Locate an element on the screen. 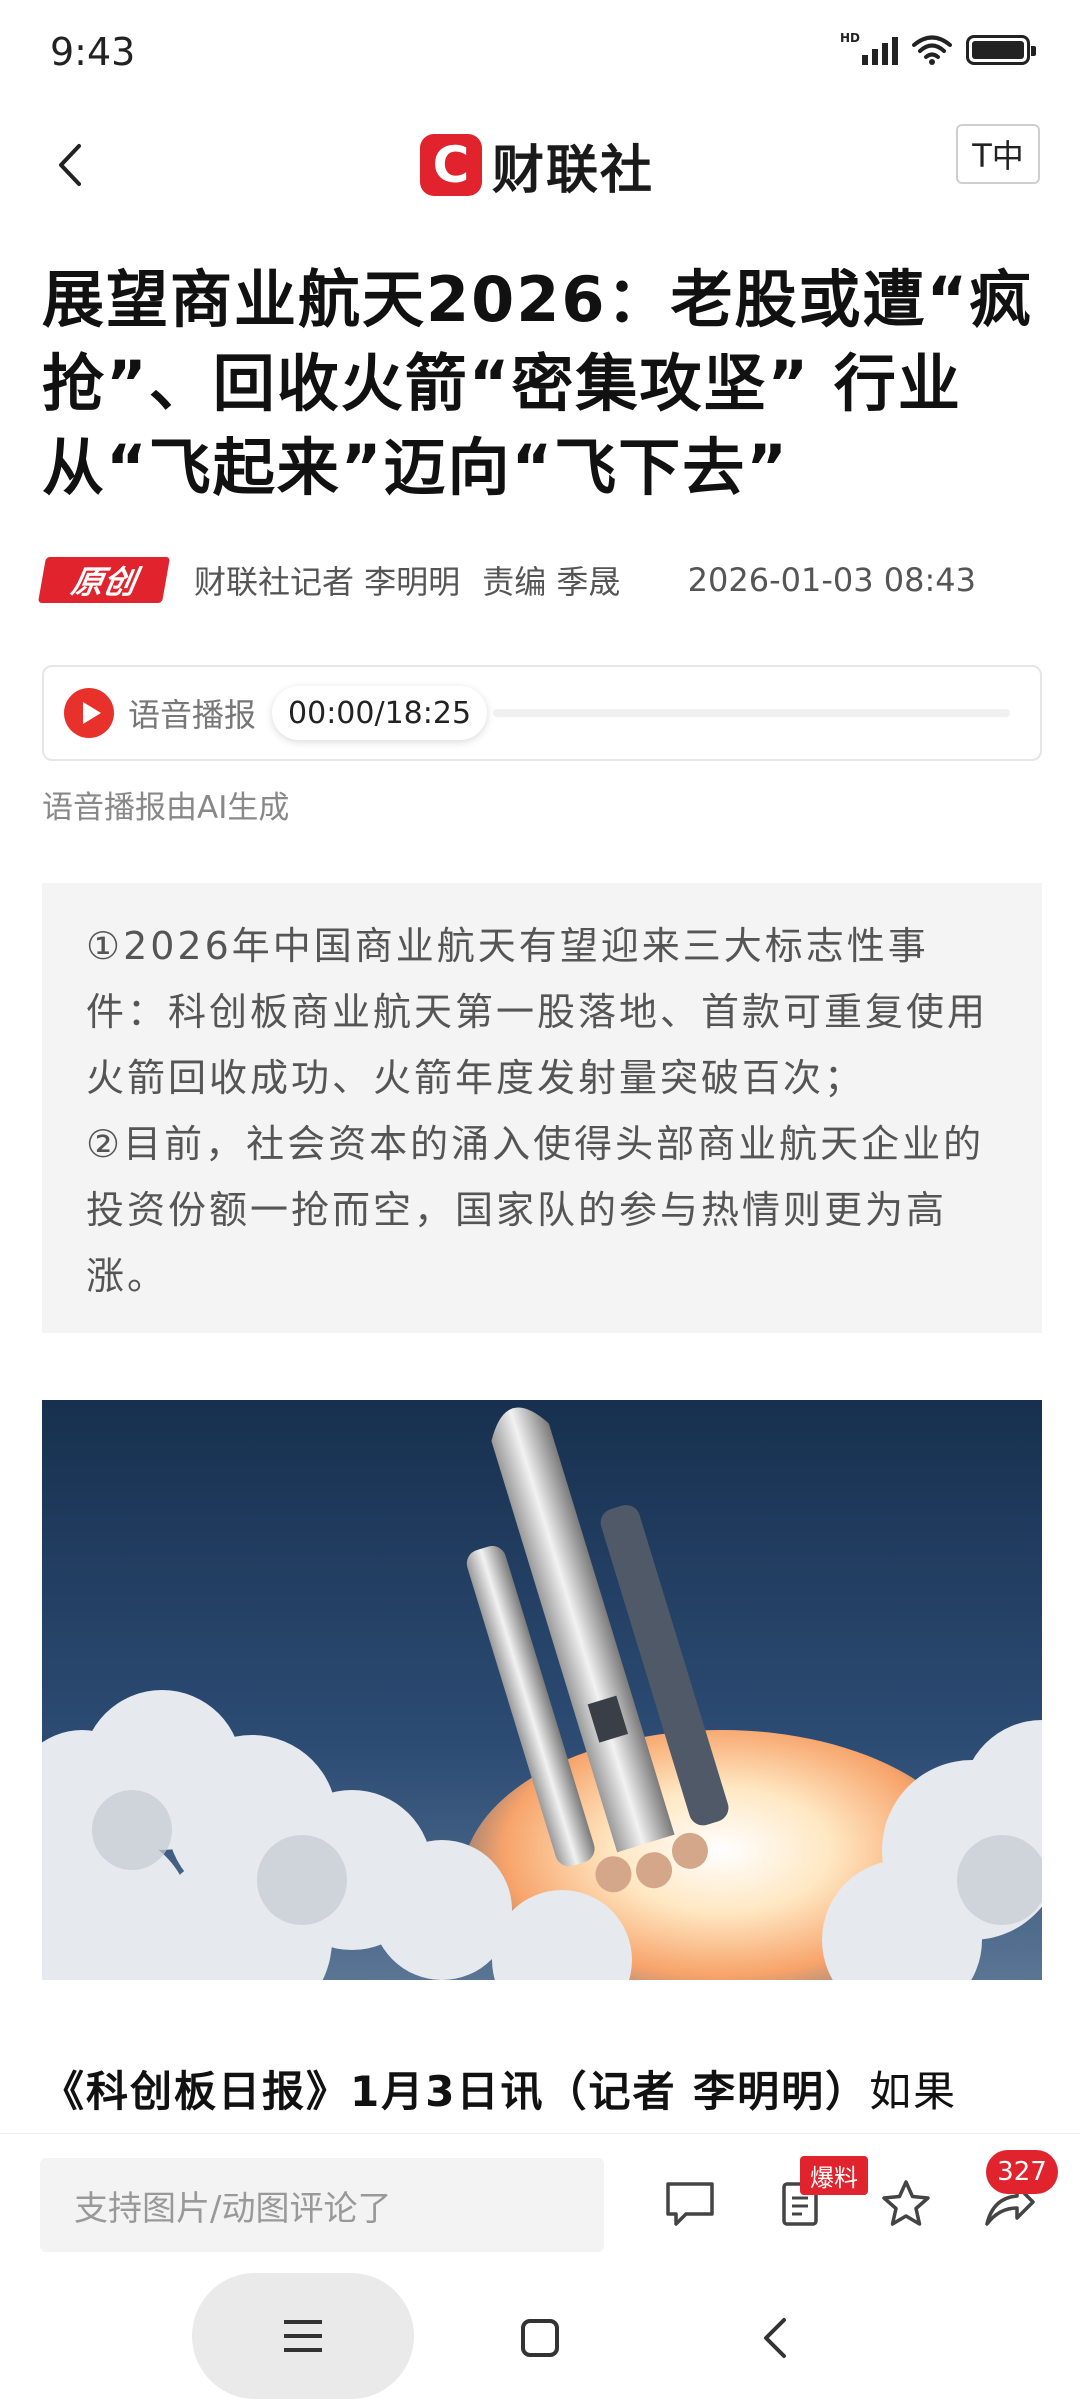  comment-icon is located at coordinates (690, 2204).